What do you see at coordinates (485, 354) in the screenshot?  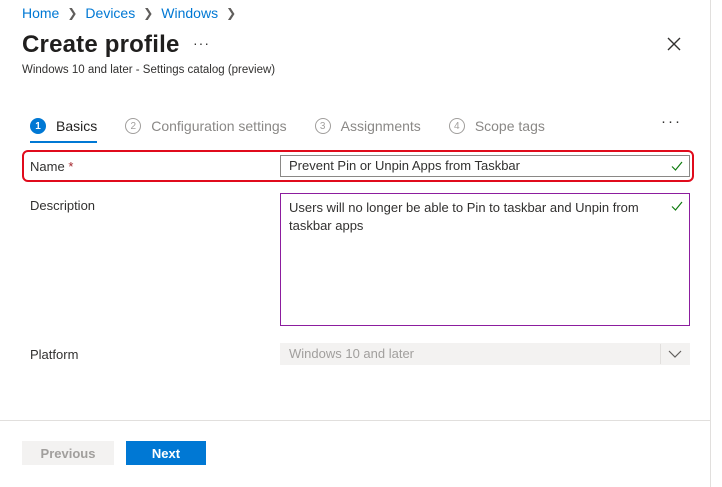 I see `platform-select: Windows 10 and later` at bounding box center [485, 354].